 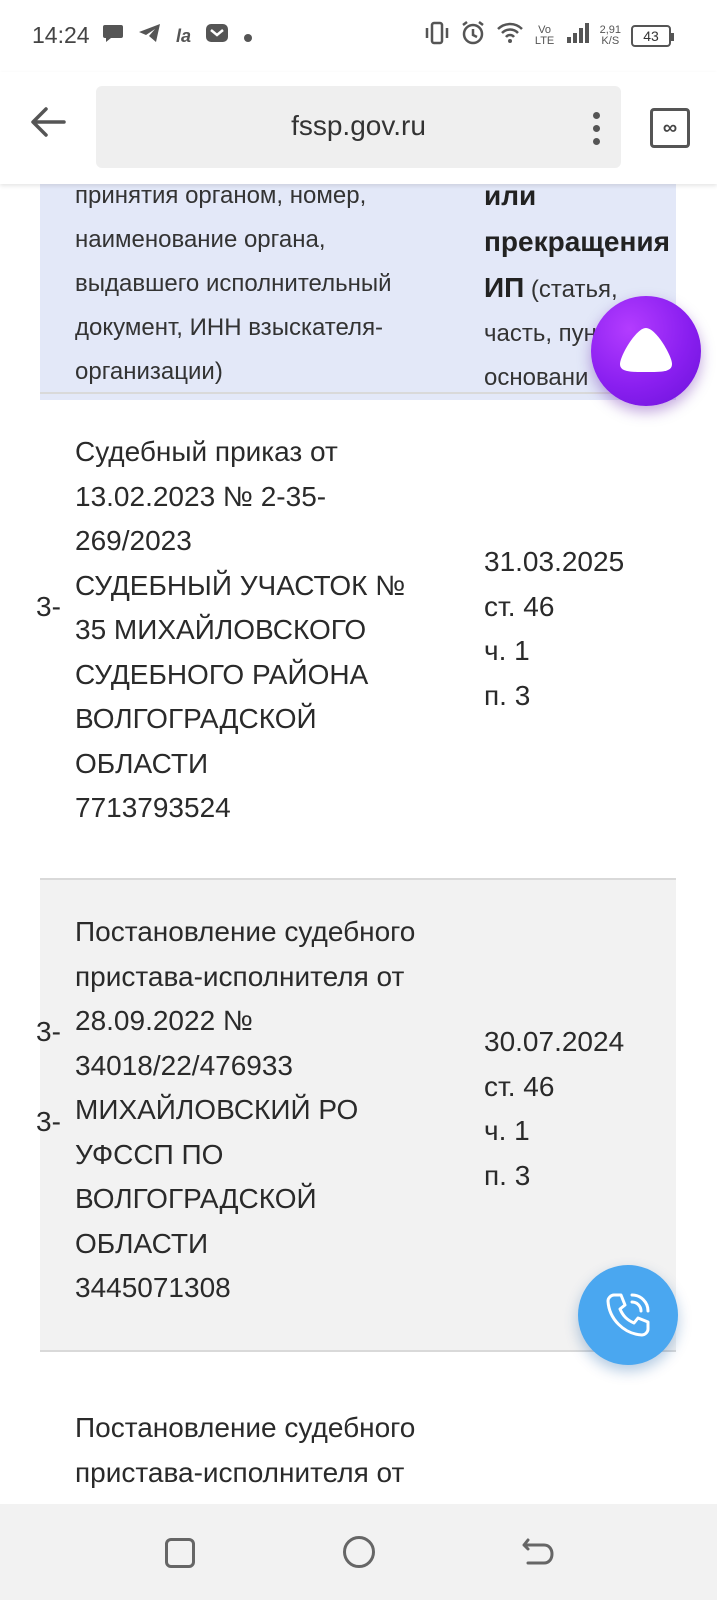 I want to click on alarm-icon, so click(x=473, y=36).